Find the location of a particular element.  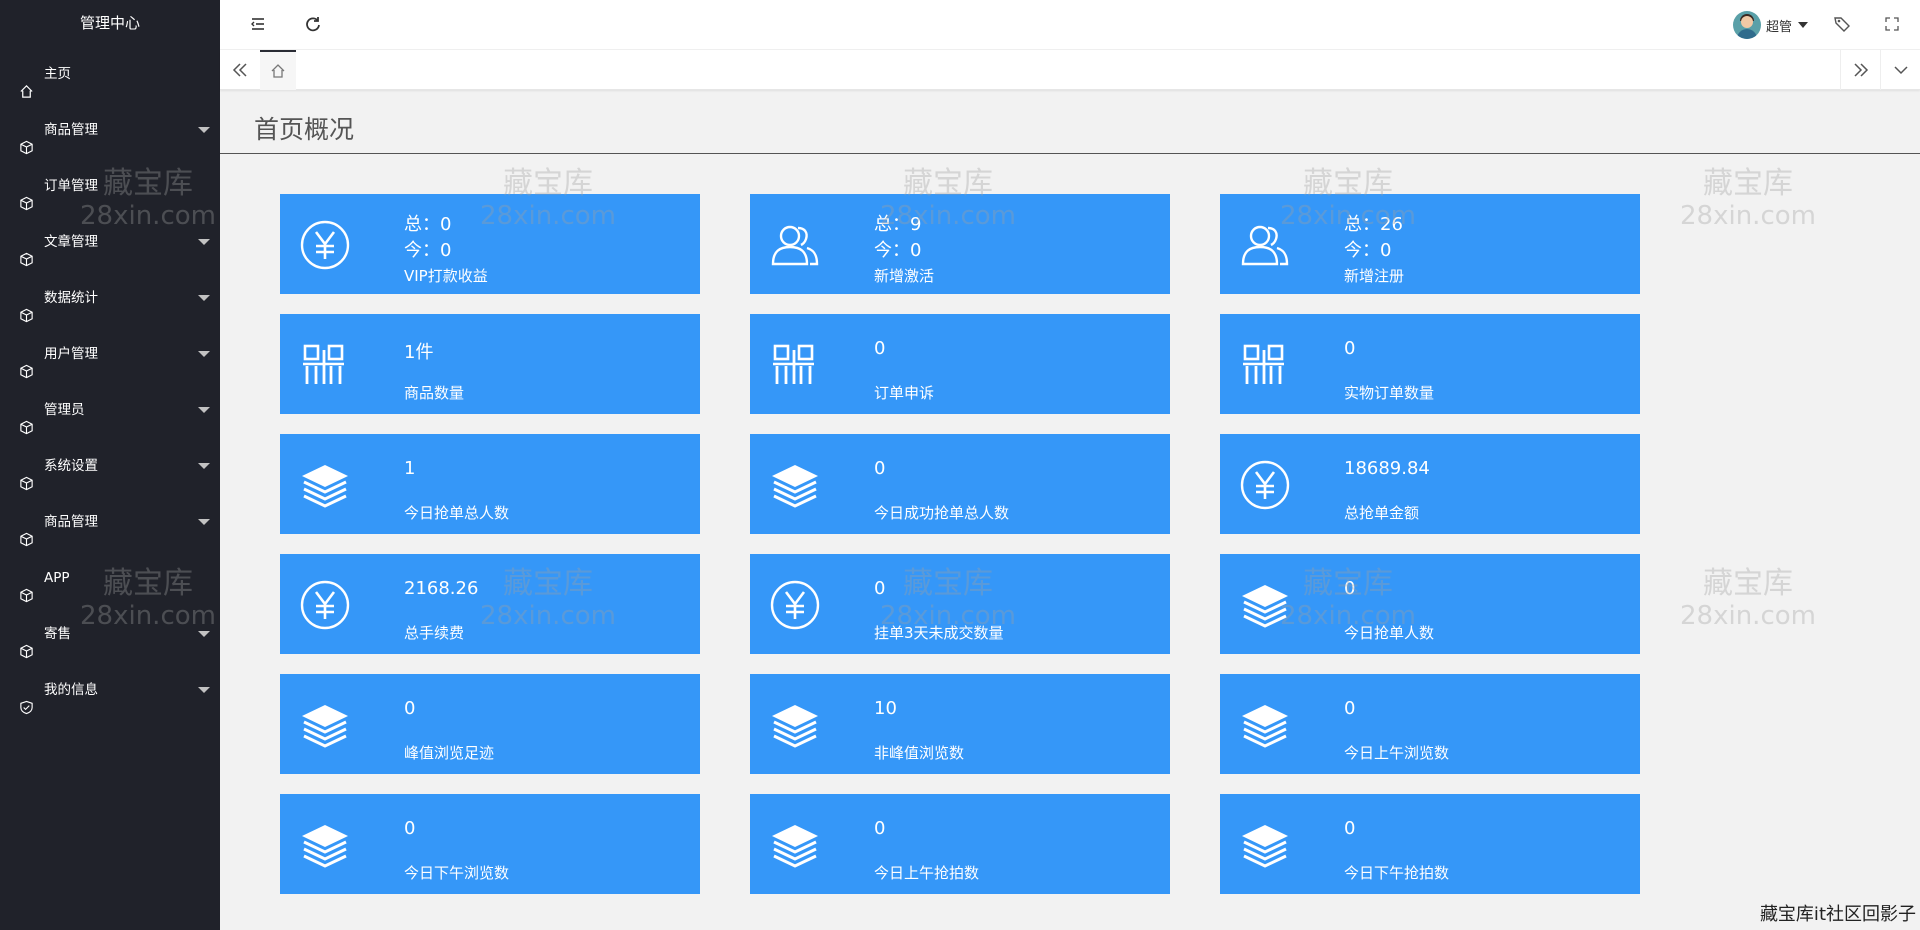

tab-bar is located at coordinates (1070, 70).